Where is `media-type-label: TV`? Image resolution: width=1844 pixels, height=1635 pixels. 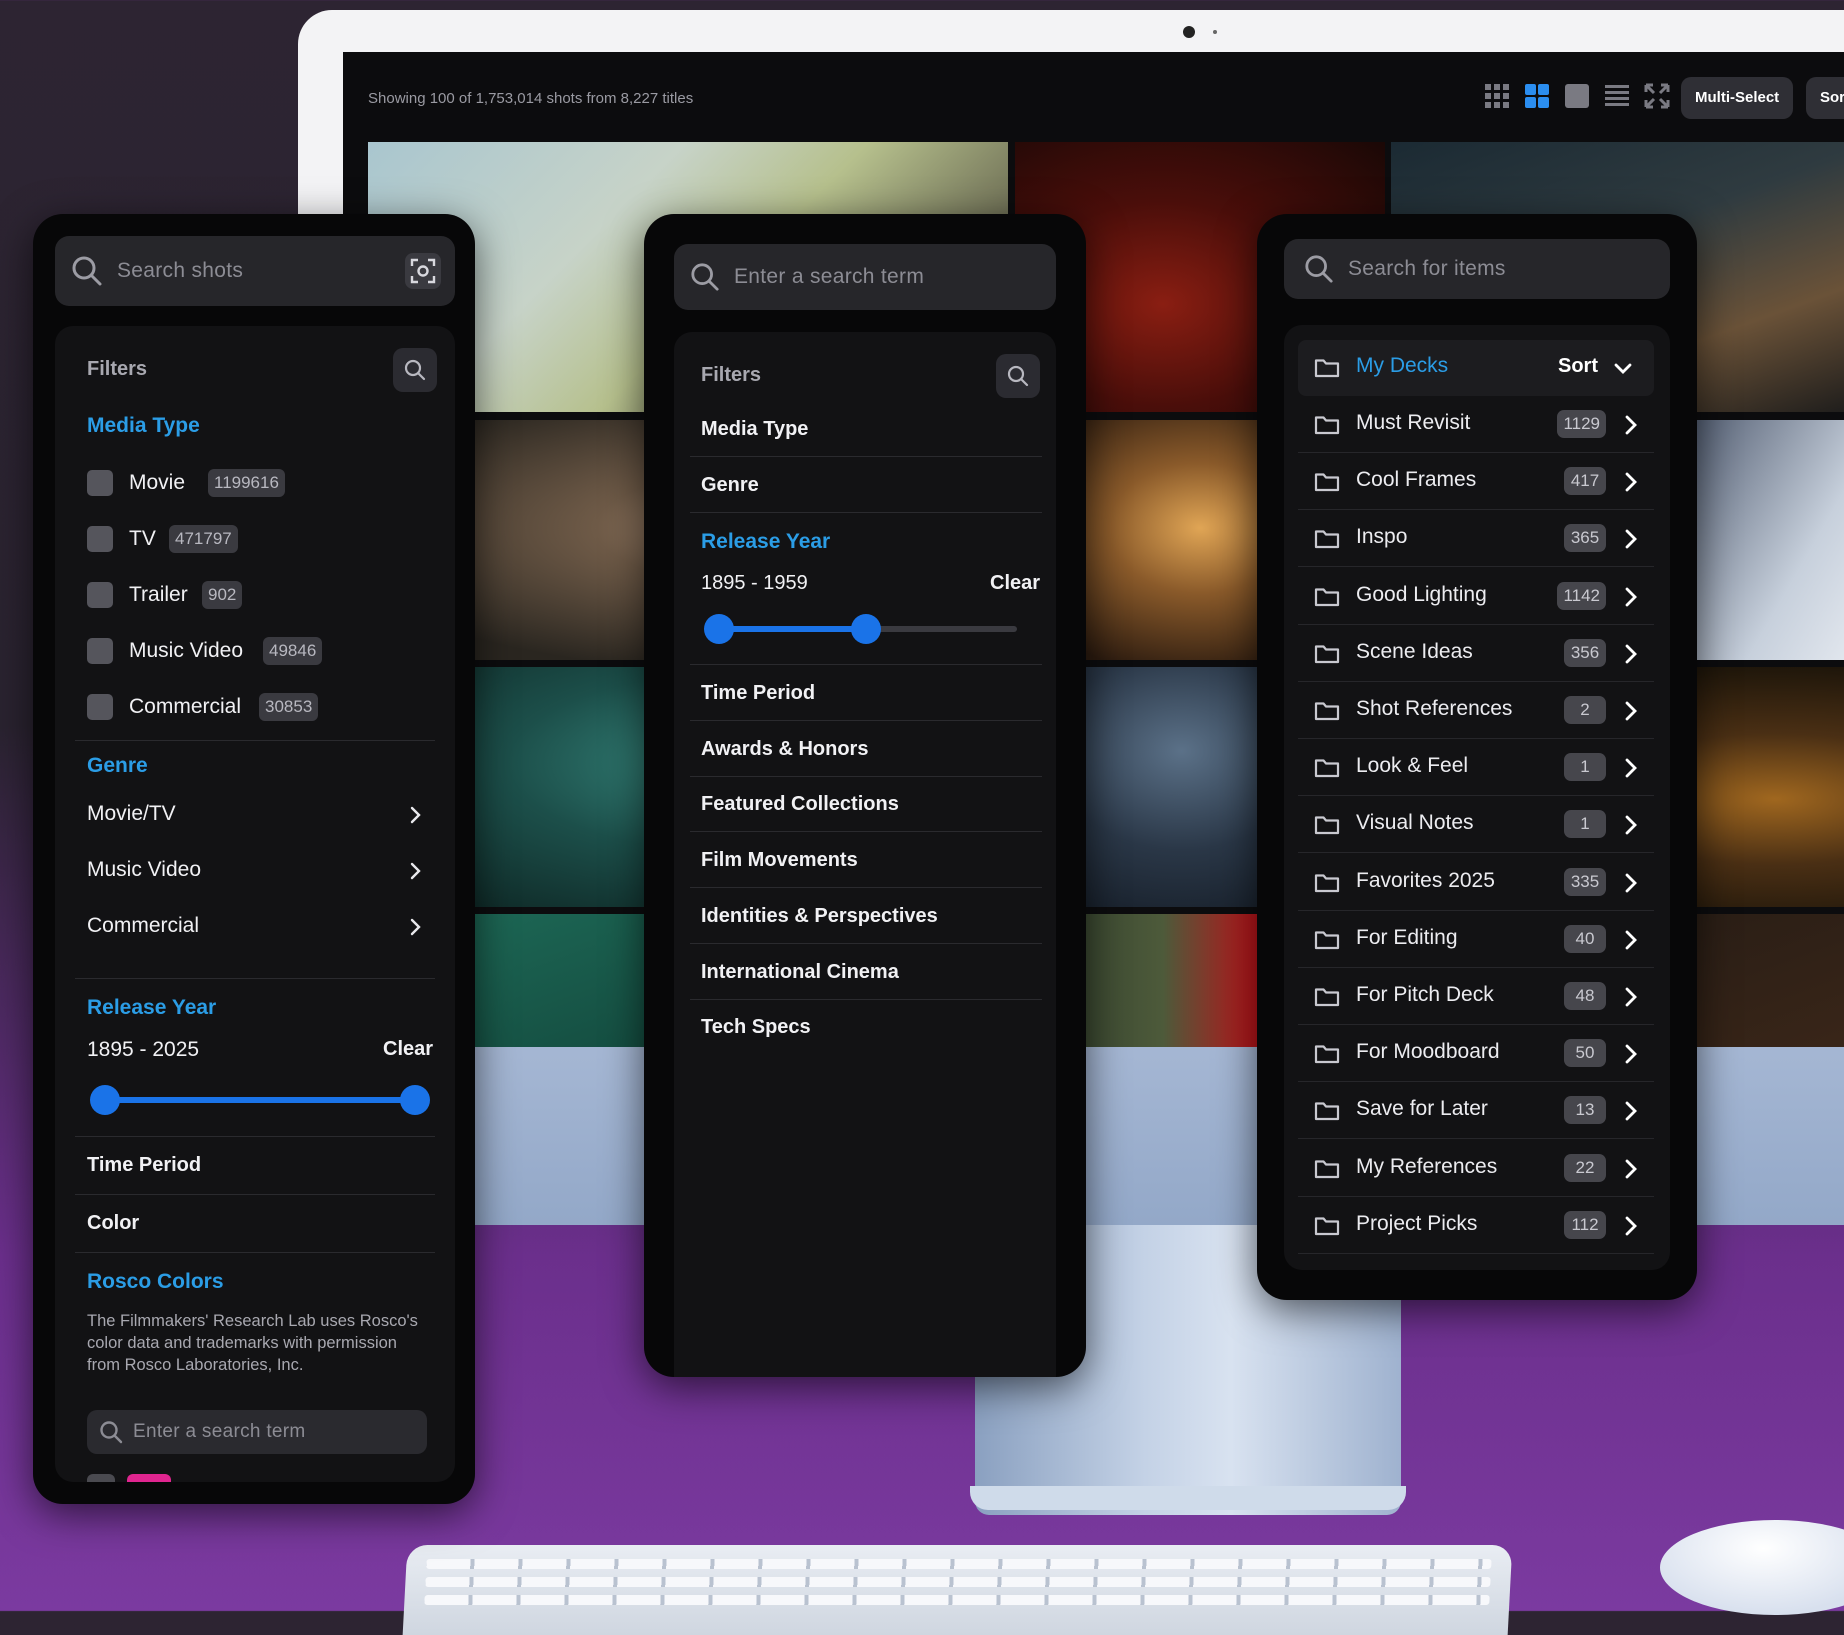
media-type-label: TV is located at coordinates (142, 538).